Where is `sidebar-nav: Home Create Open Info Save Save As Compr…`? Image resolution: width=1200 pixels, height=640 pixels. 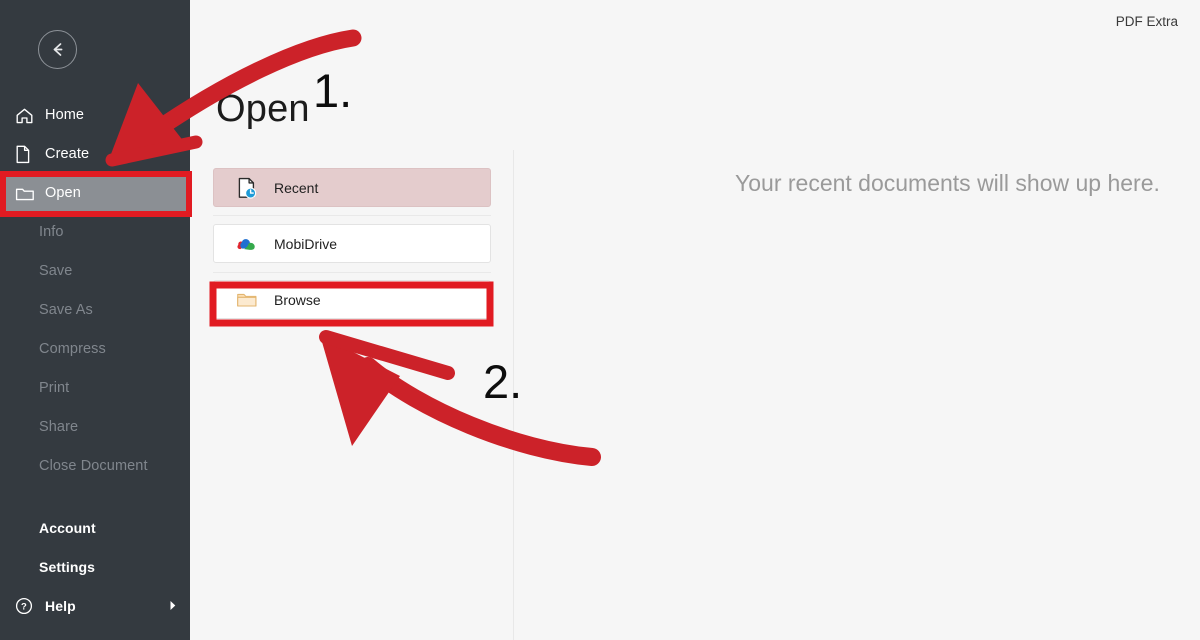
sidebar-nav: Home Create Open Info Save Save As Compr… is located at coordinates (95, 291).